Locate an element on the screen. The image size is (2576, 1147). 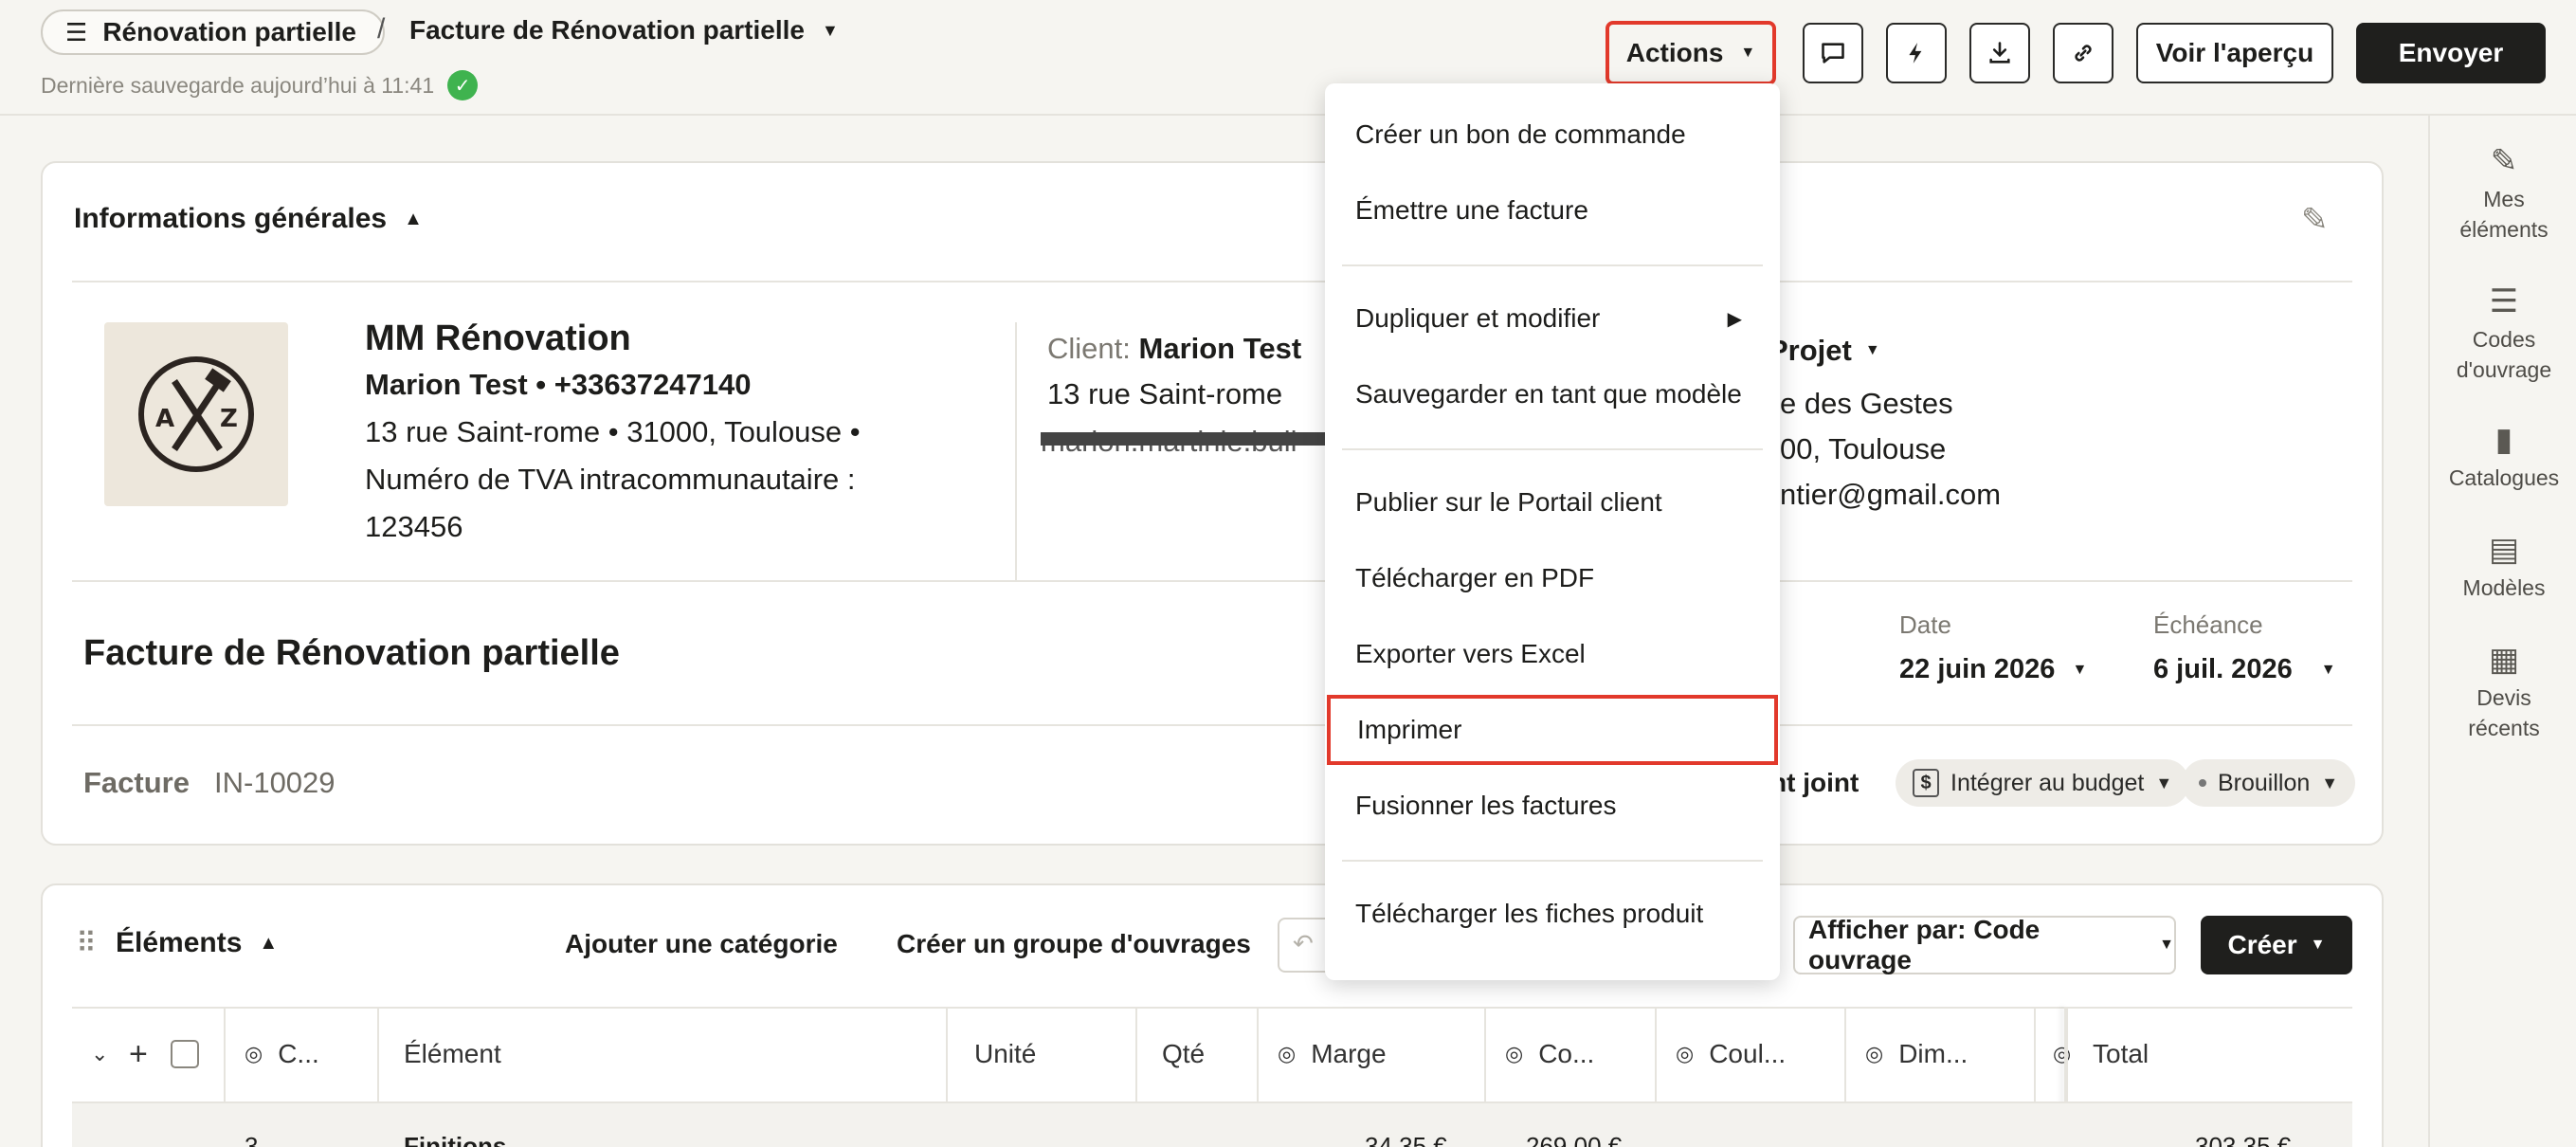
column-unit: Unité is located at coordinates (1005, 1054).